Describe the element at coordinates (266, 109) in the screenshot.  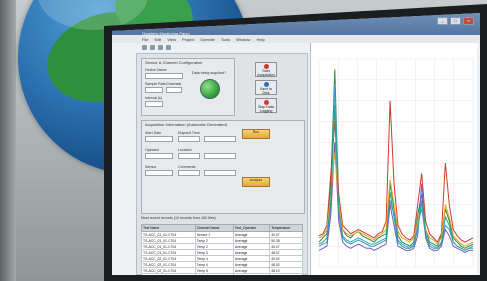
I see `stop-logging-label: Stop Data Logging` at that location.